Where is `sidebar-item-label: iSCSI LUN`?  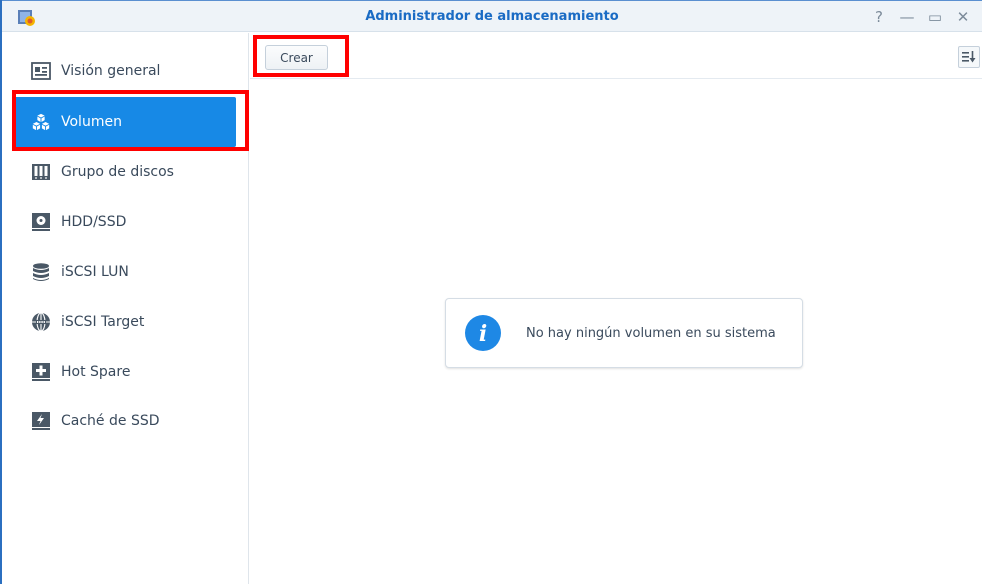 sidebar-item-label: iSCSI LUN is located at coordinates (95, 272).